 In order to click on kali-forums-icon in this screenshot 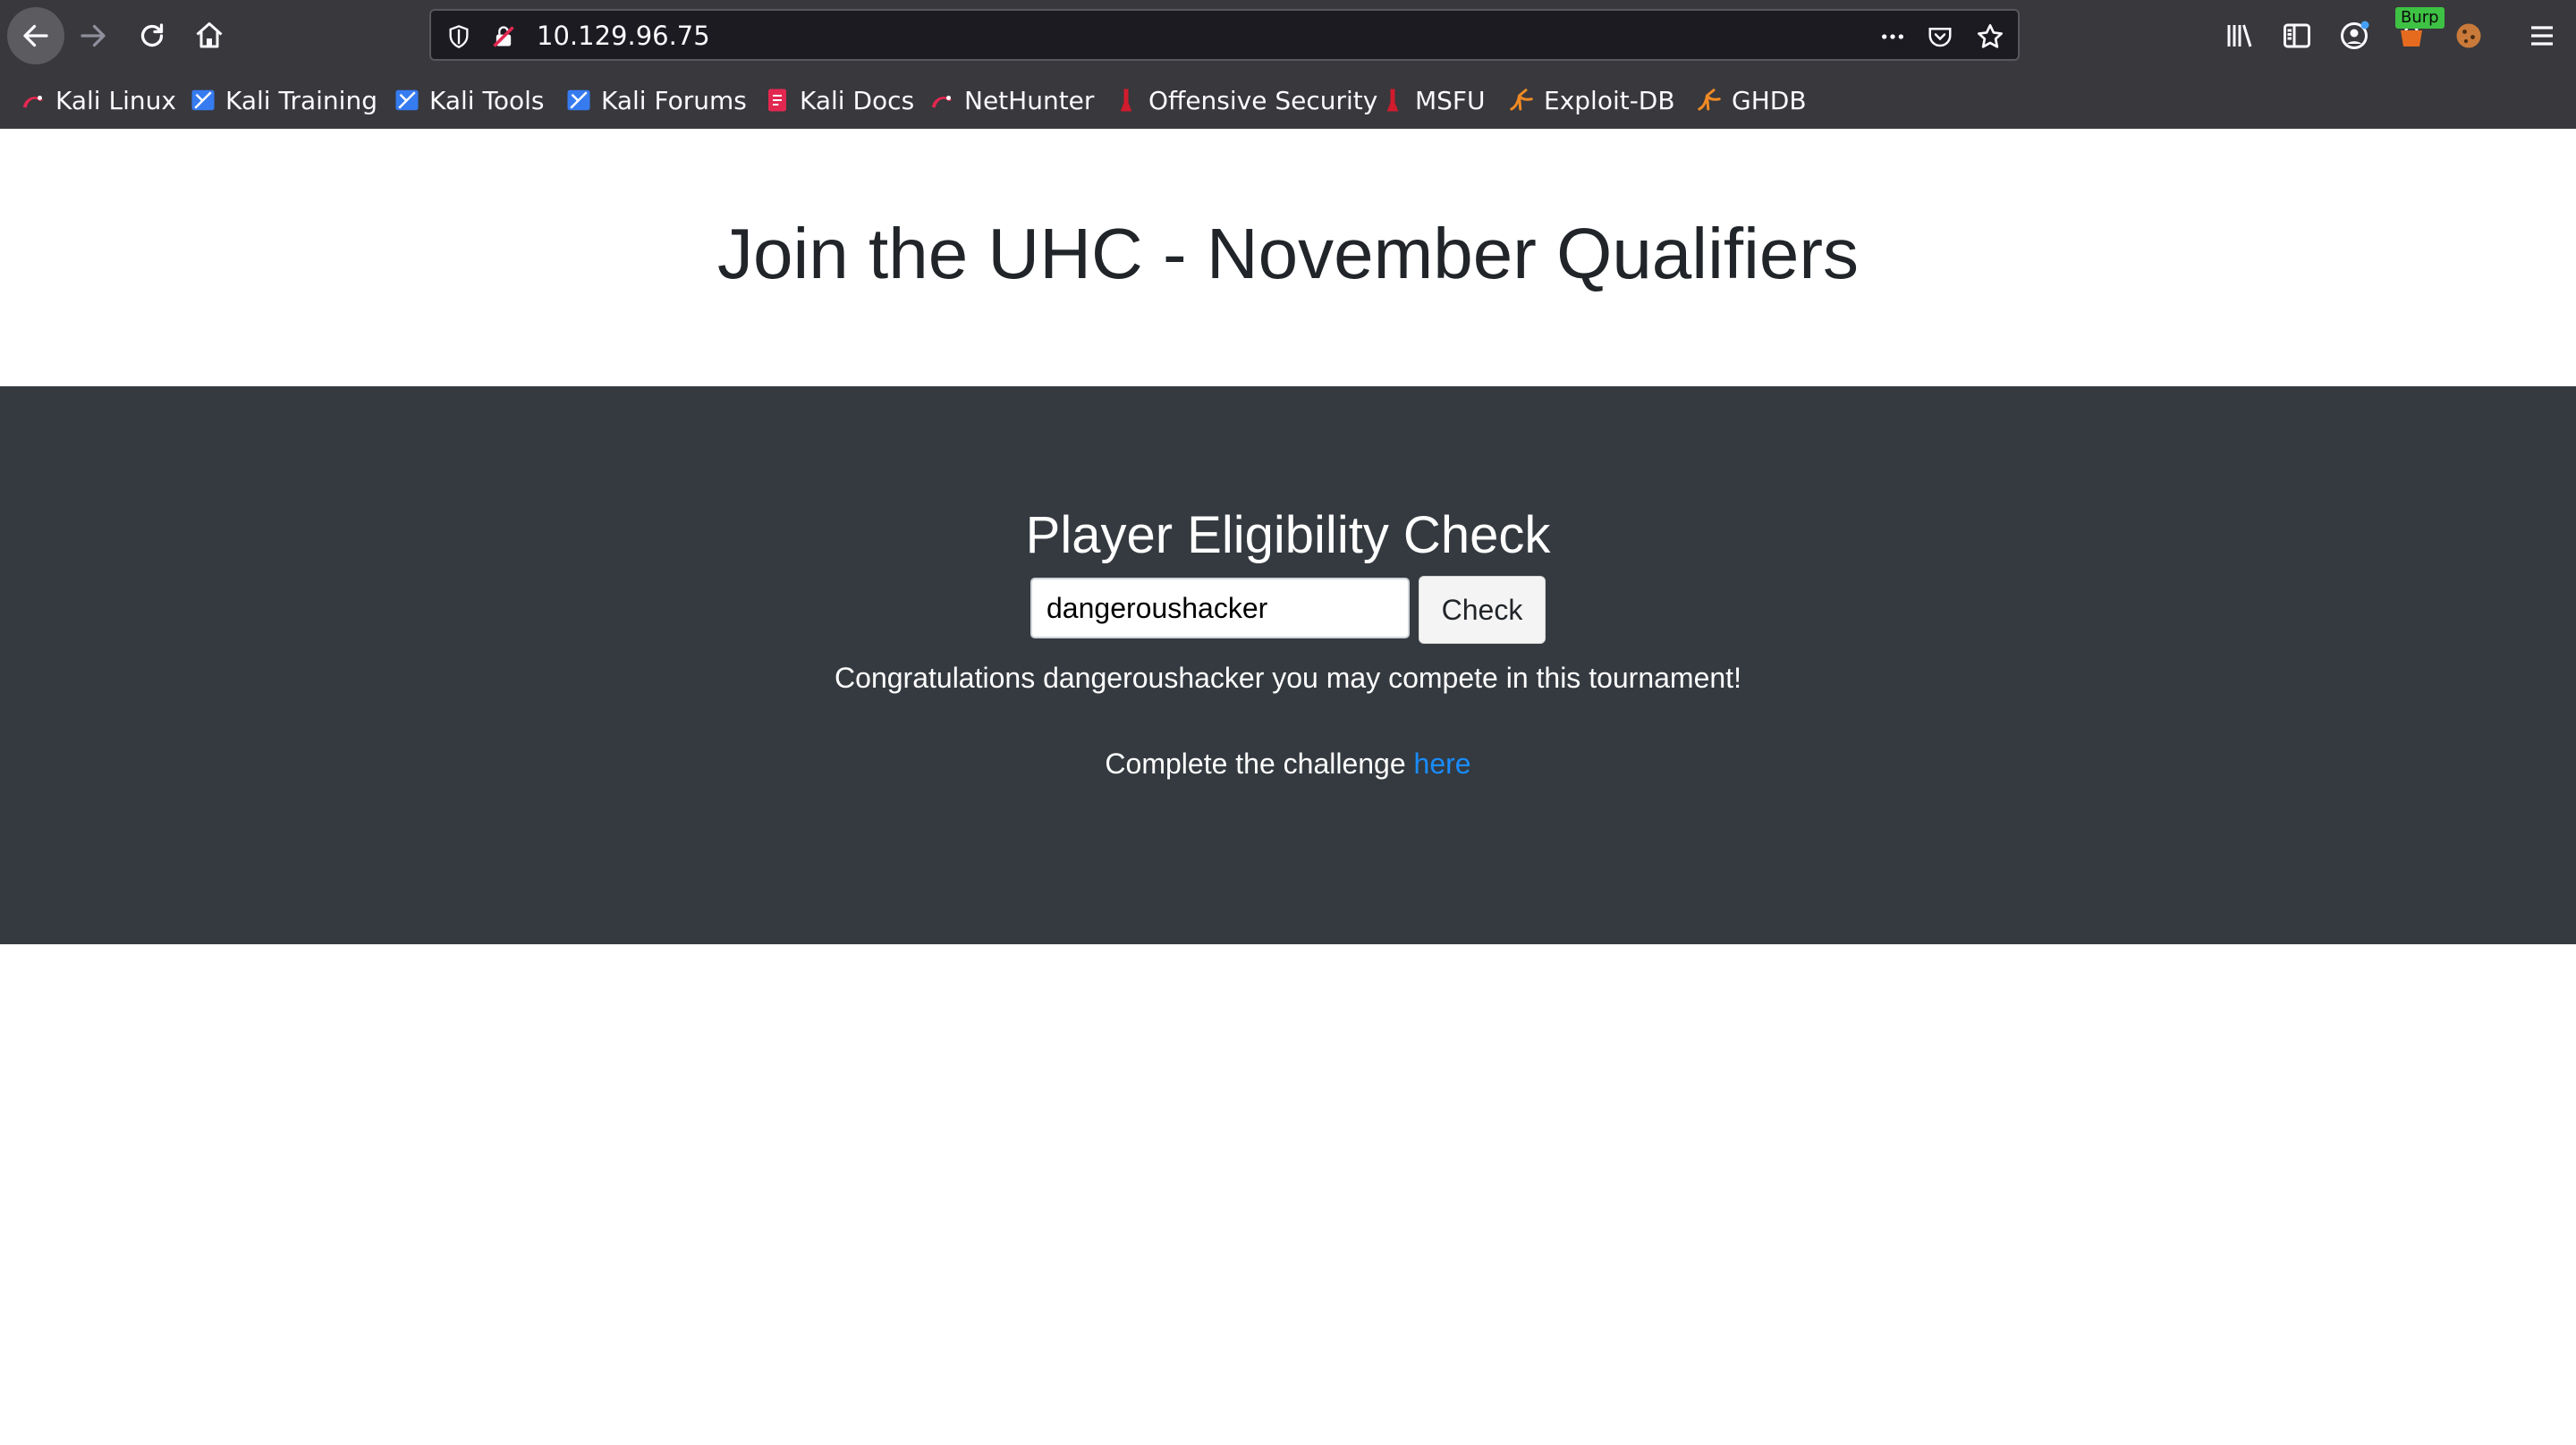, I will do `click(578, 100)`.